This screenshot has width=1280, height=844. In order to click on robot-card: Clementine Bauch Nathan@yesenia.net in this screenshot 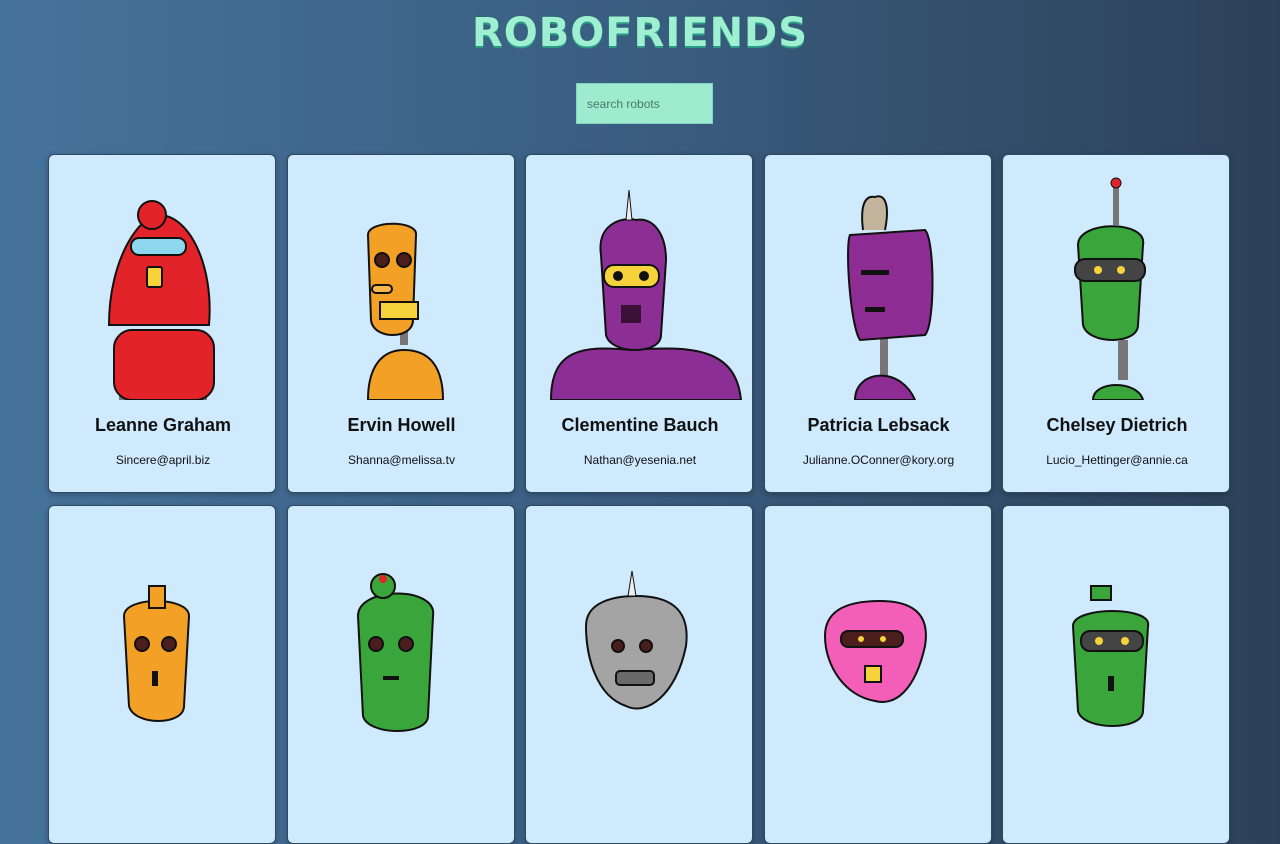, I will do `click(639, 323)`.